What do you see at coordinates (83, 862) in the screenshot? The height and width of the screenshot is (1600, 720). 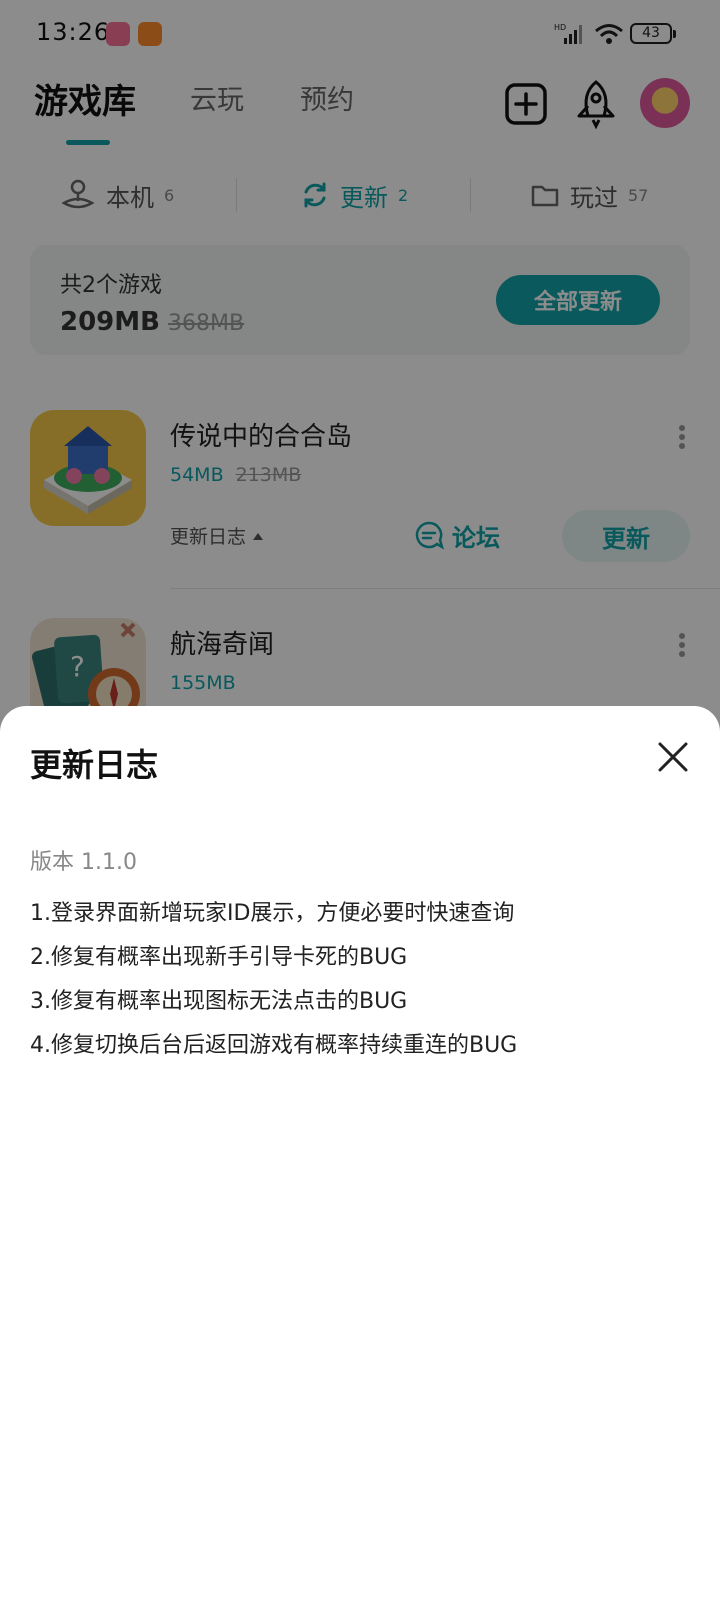 I see `version-label: 版本 1.1.0` at bounding box center [83, 862].